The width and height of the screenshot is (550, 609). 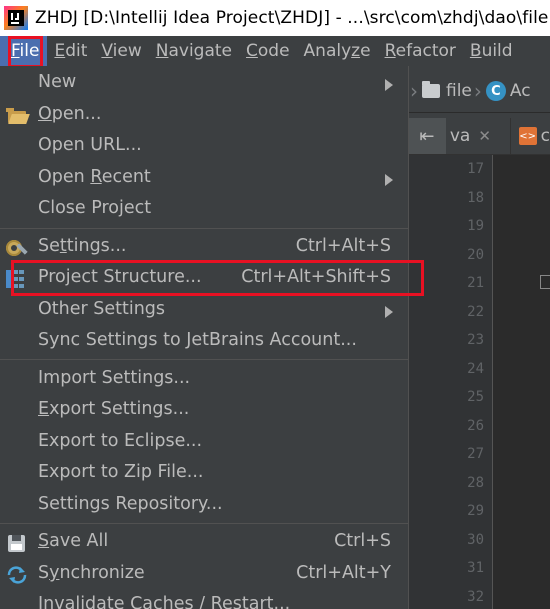 I want to click on editor-tab: va ✕, so click(x=478, y=136).